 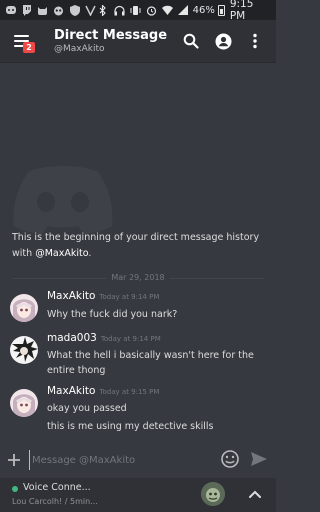 What do you see at coordinates (50, 10) in the screenshot?
I see `notification-icons` at bounding box center [50, 10].